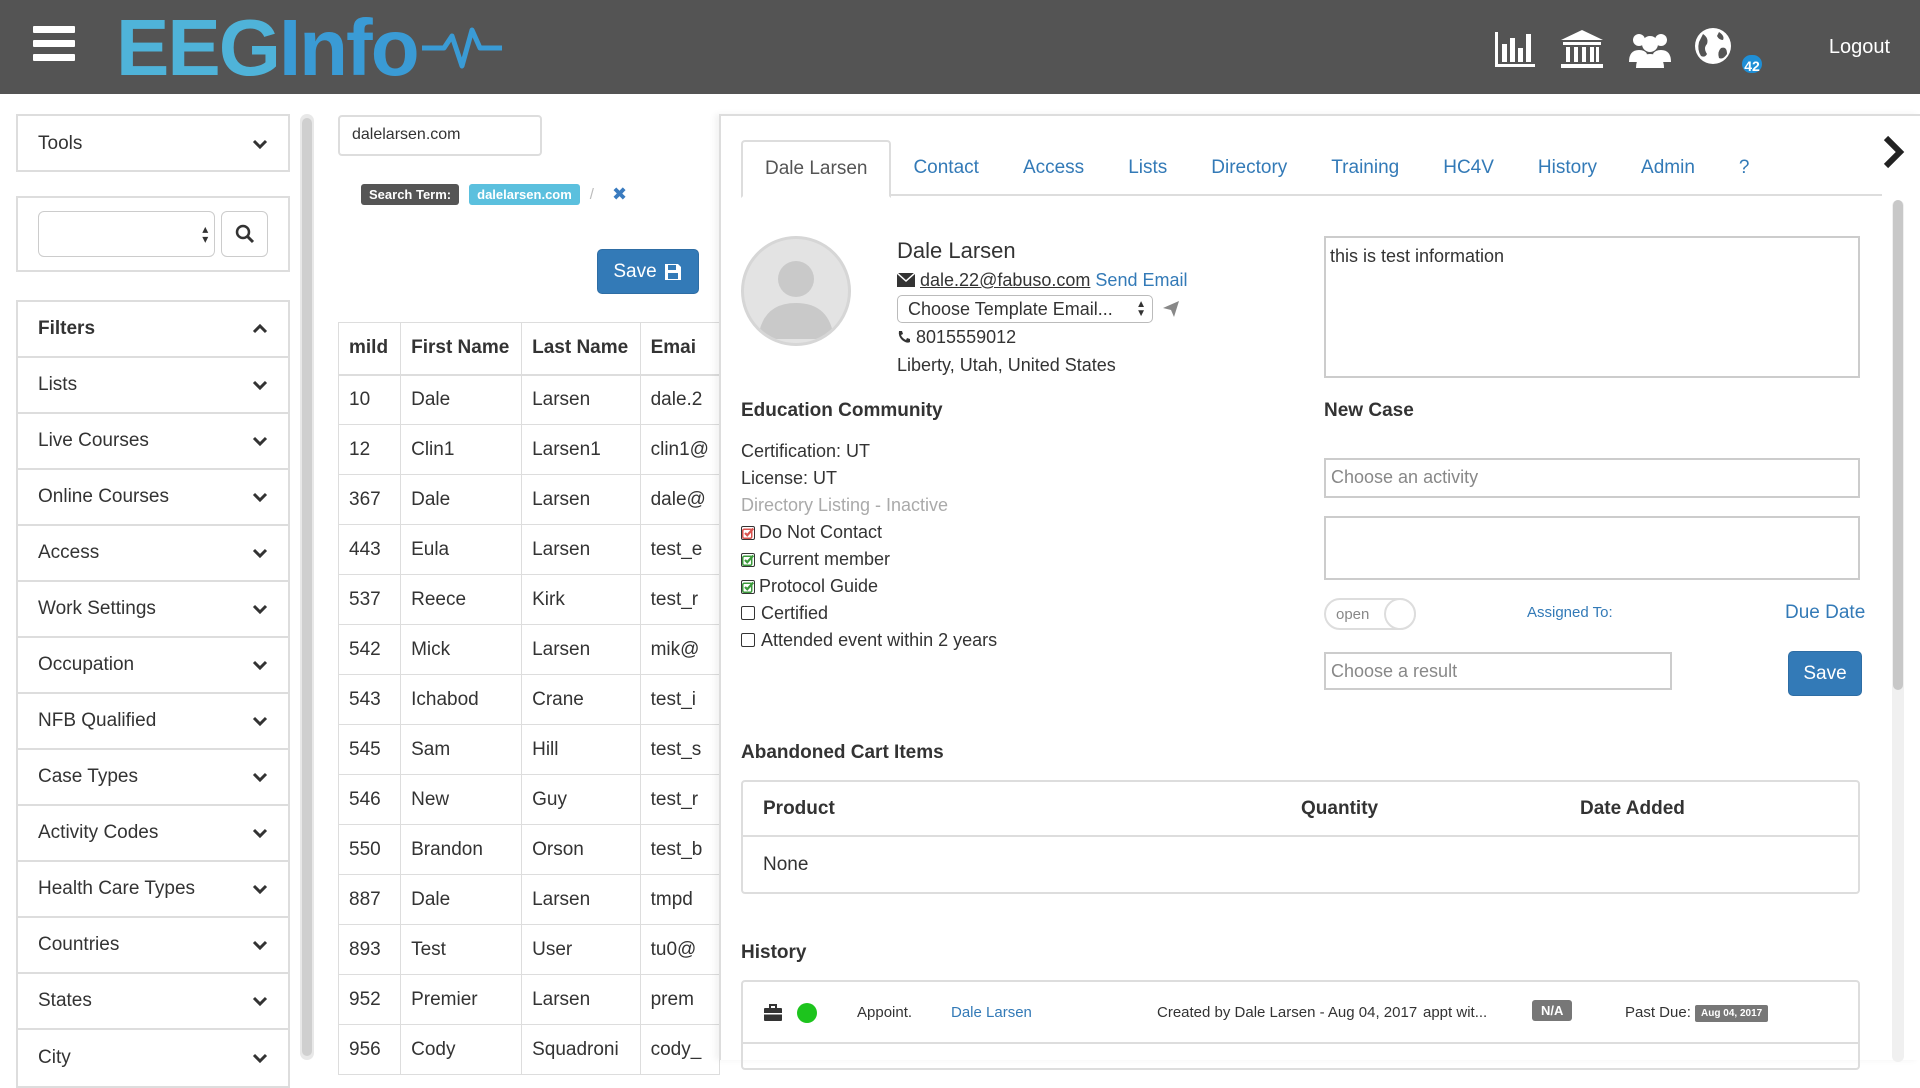 The image size is (1920, 1088). Describe the element at coordinates (1025, 309) in the screenshot. I see `template-email-select: Choose Template Email... ▲ ▼` at that location.